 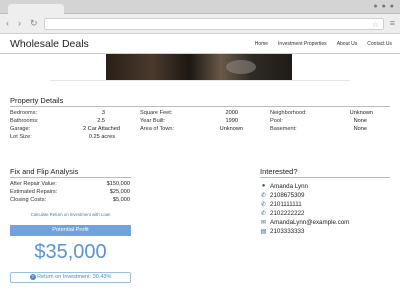 What do you see at coordinates (286, 204) in the screenshot?
I see `contact-phone: 2101111111` at bounding box center [286, 204].